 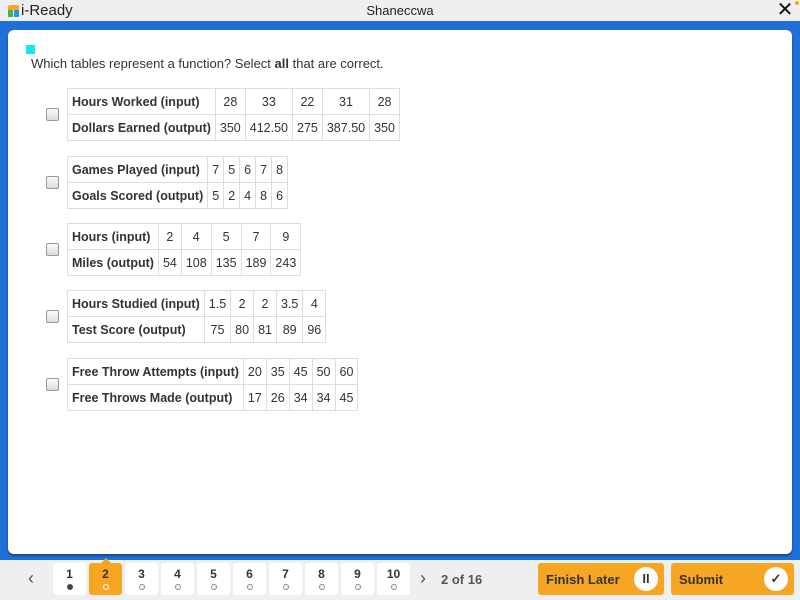 I want to click on page-button-3: 3, so click(x=141, y=579).